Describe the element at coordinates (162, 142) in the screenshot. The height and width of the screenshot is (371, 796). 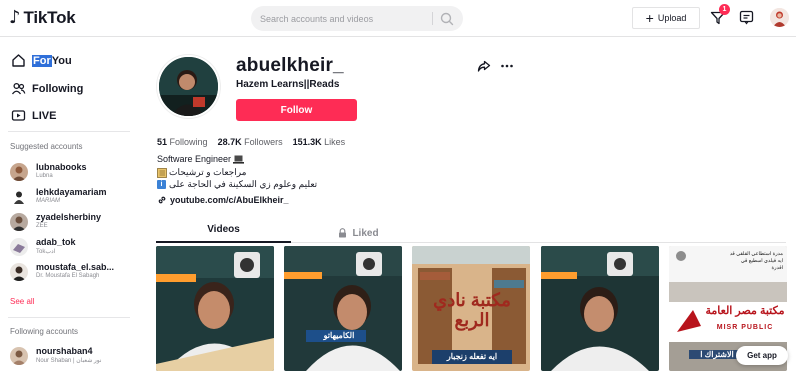
I see `following-count: 51` at that location.